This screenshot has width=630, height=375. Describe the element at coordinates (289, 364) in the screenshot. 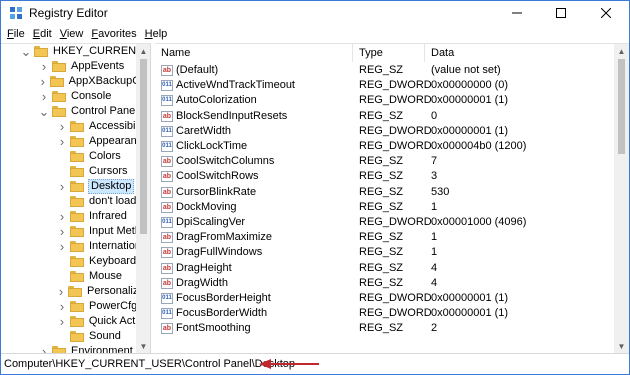

I see `annotation-arrow-icon` at that location.